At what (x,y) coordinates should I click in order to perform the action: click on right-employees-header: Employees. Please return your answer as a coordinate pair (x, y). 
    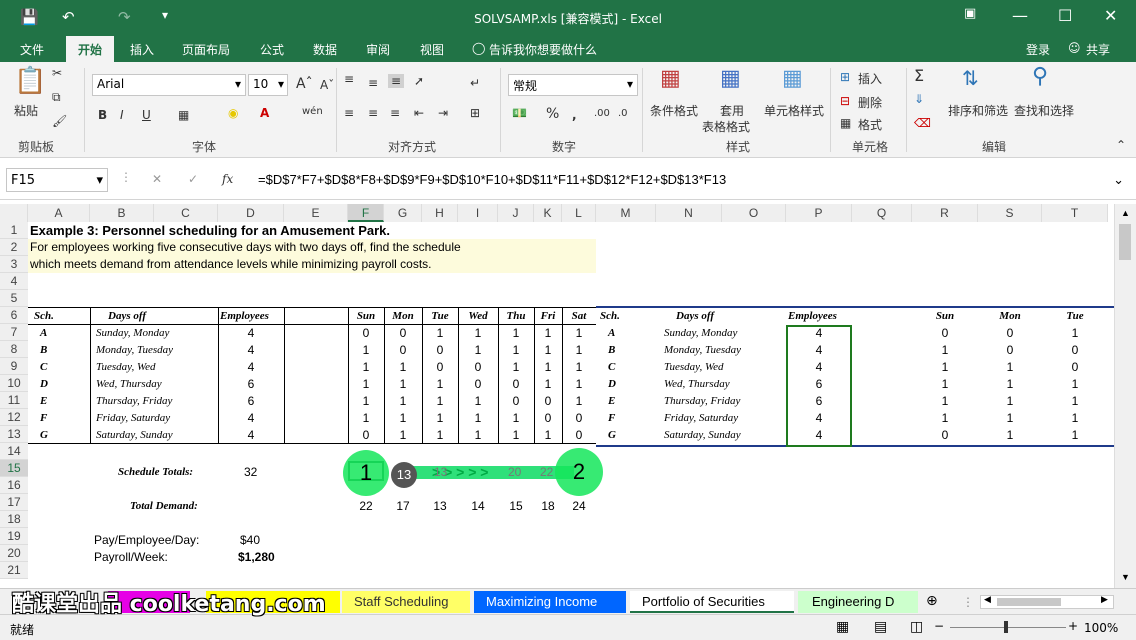
    Looking at the image, I should click on (812, 316).